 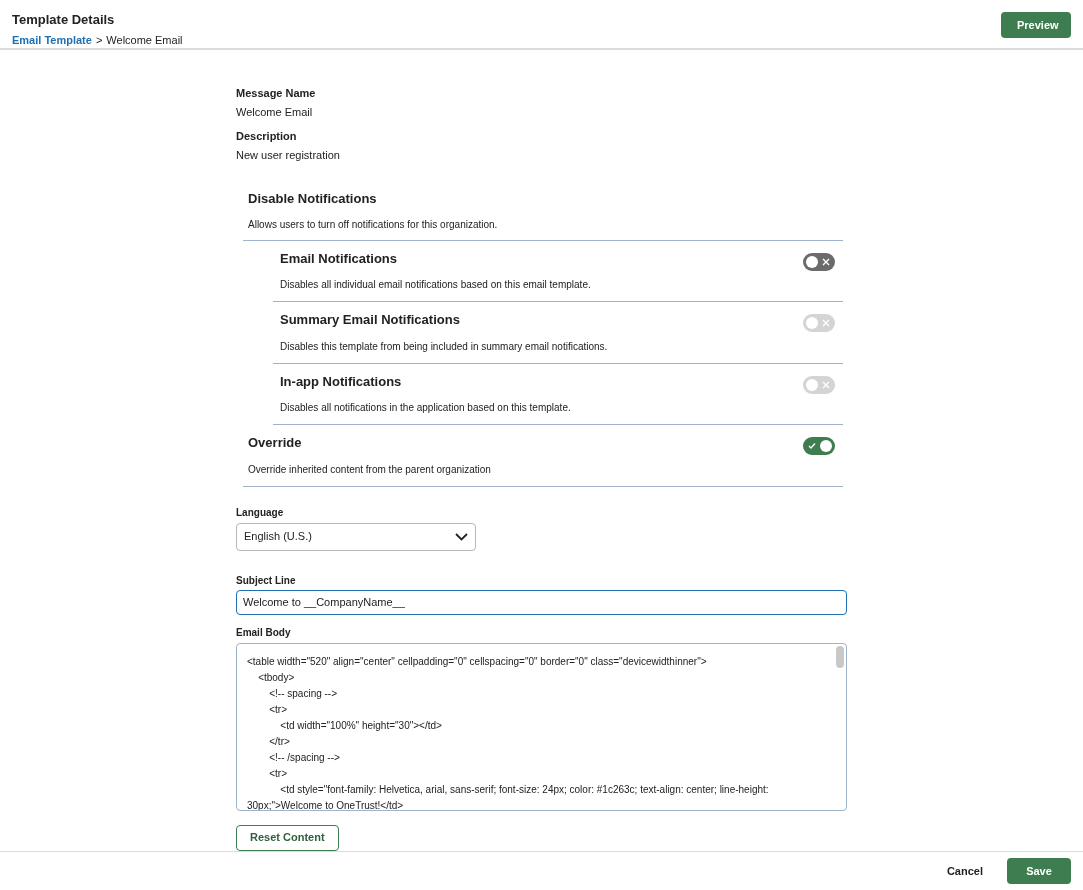 I want to click on setting-title: In-app Notifications, so click(x=341, y=381).